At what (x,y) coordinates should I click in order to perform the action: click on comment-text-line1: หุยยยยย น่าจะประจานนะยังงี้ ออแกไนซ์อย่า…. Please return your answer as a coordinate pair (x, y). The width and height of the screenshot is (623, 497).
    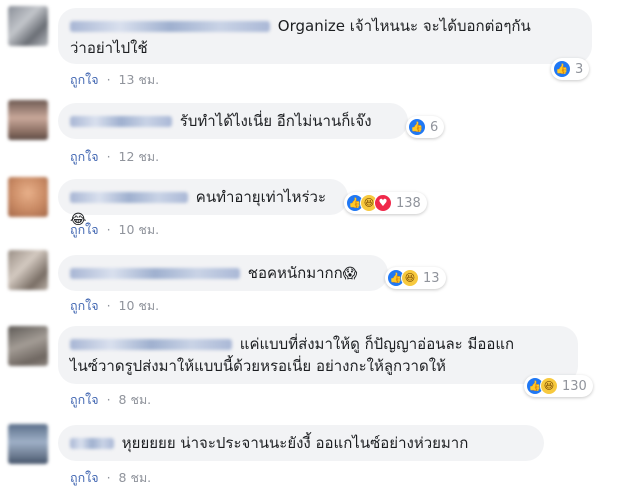
    Looking at the image, I should click on (295, 443).